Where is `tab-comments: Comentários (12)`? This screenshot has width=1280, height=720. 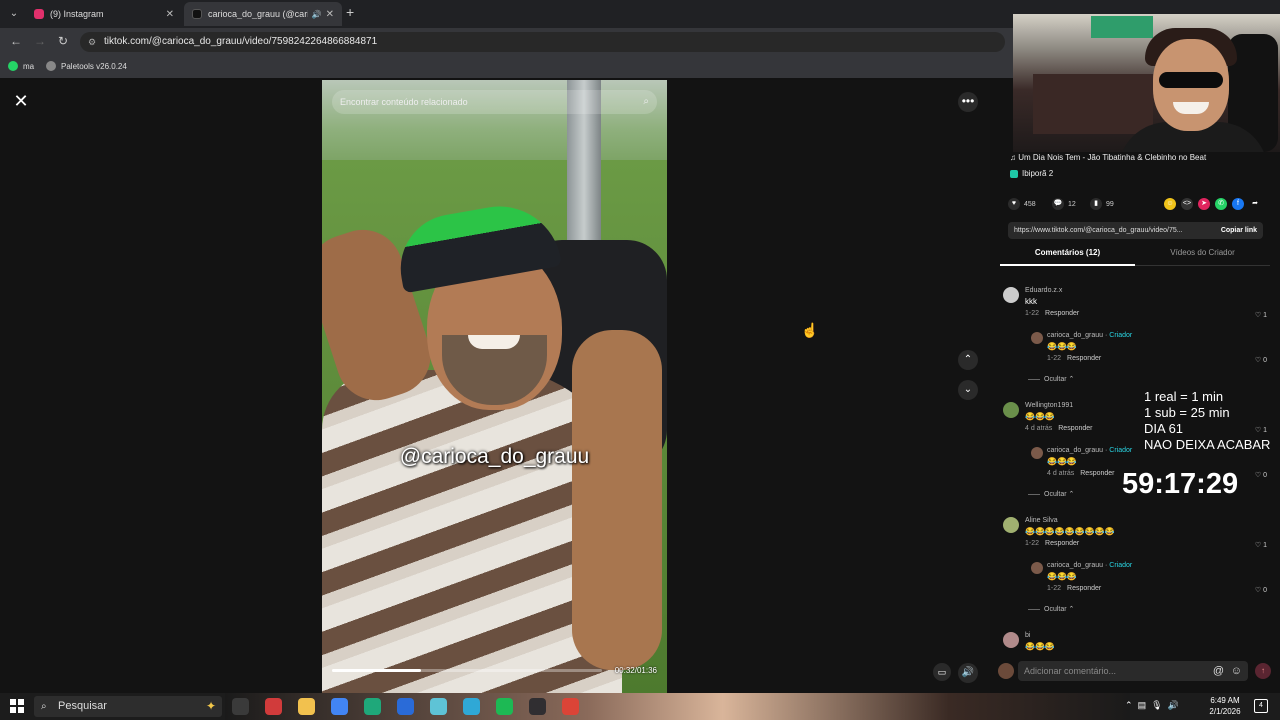
tab-comments: Comentários (12) is located at coordinates (1067, 257).